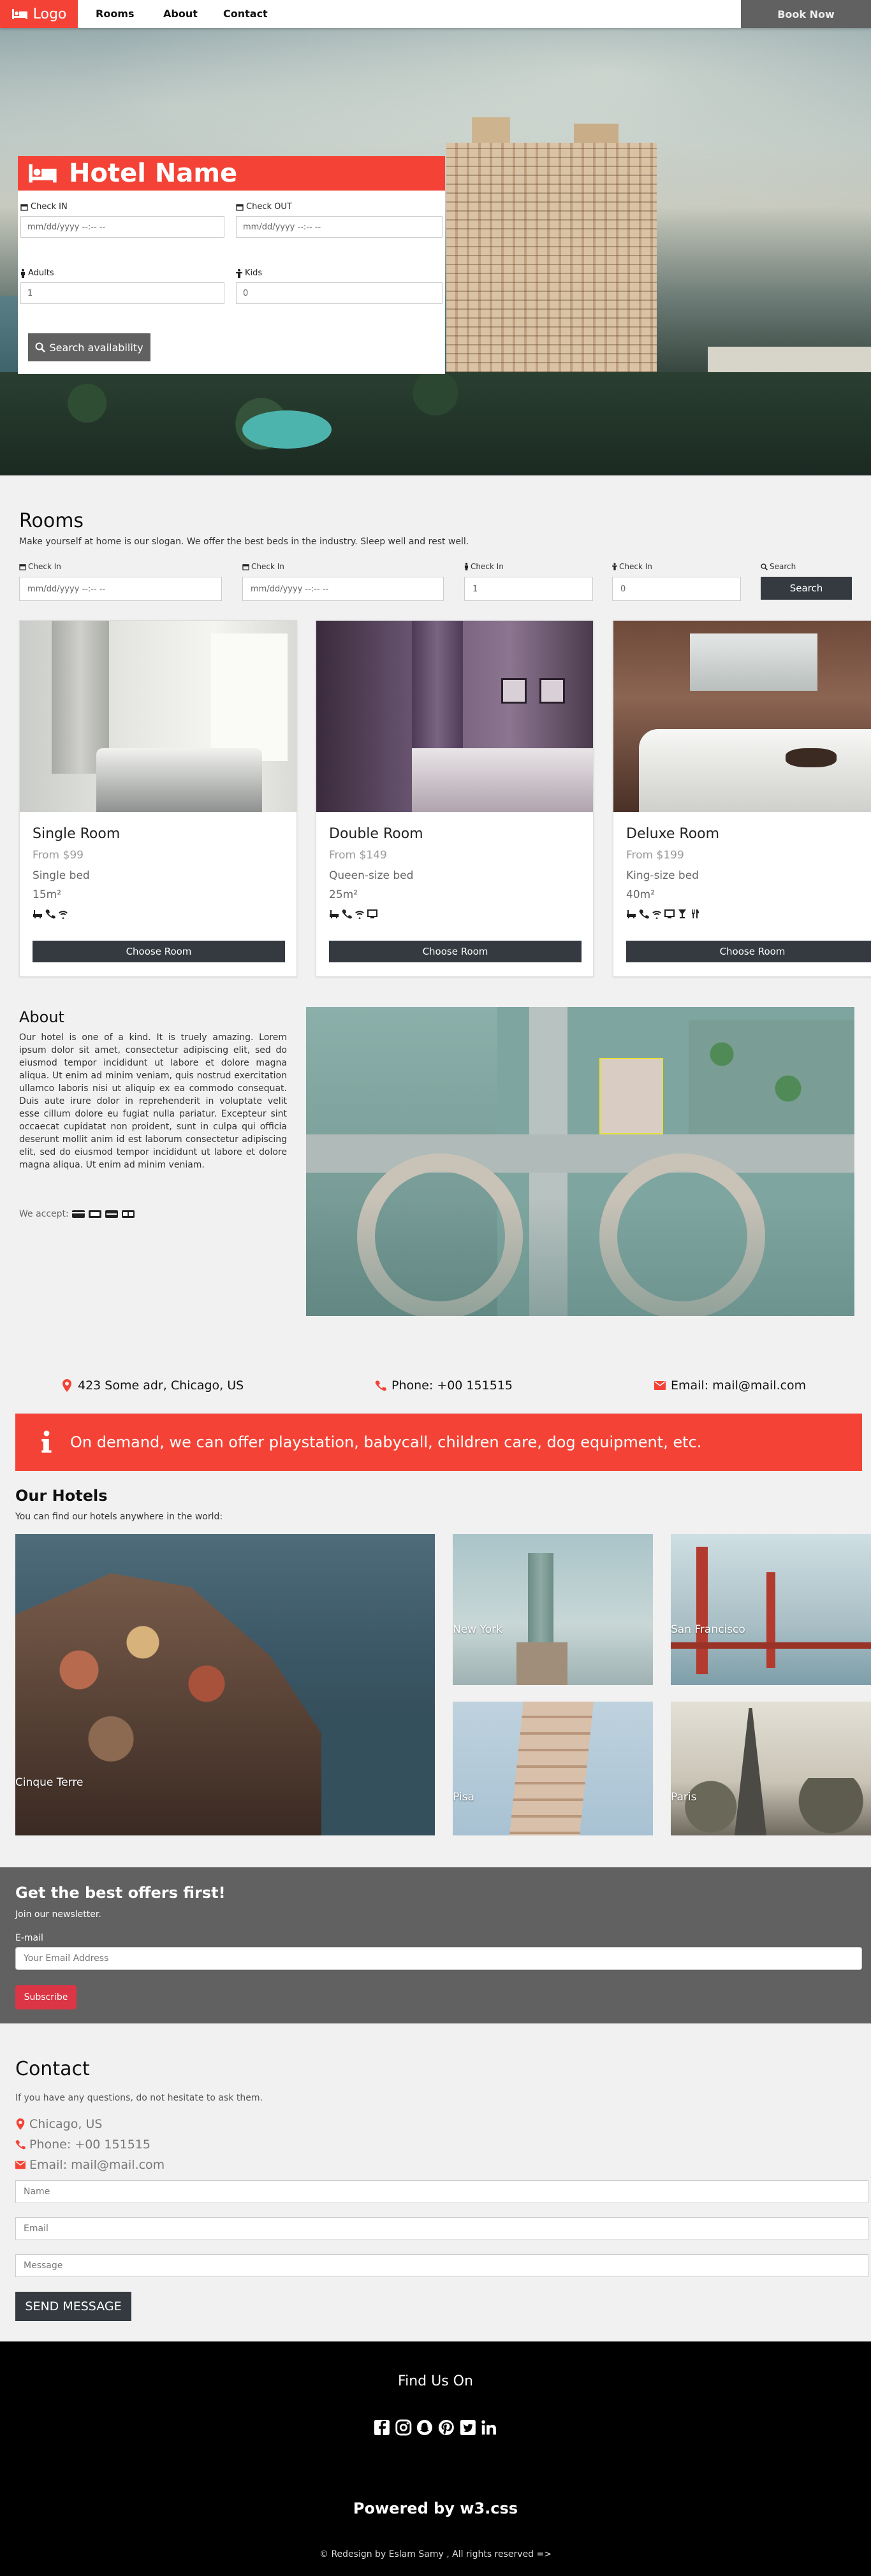 The height and width of the screenshot is (2576, 871). What do you see at coordinates (446, 2427) in the screenshot?
I see `pinterest-icon` at bounding box center [446, 2427].